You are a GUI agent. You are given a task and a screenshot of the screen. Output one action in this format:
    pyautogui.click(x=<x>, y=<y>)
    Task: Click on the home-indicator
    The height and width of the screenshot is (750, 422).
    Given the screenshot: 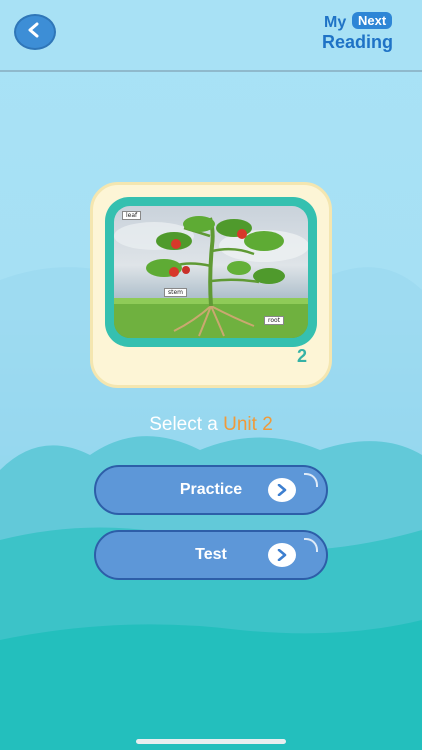 What is the action you would take?
    pyautogui.click(x=211, y=741)
    